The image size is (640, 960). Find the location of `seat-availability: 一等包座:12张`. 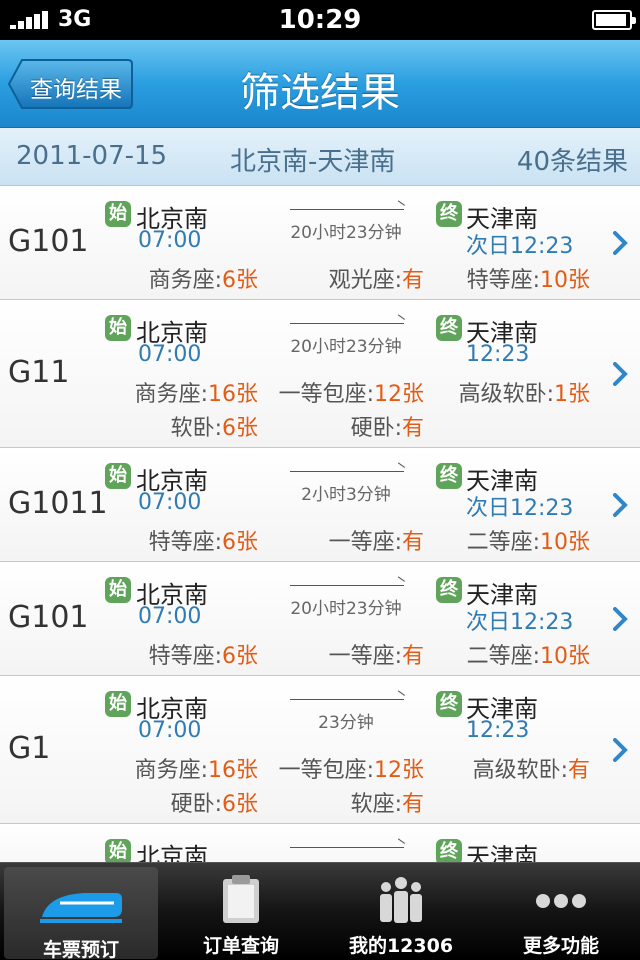

seat-availability: 一等包座:12张 is located at coordinates (351, 768).